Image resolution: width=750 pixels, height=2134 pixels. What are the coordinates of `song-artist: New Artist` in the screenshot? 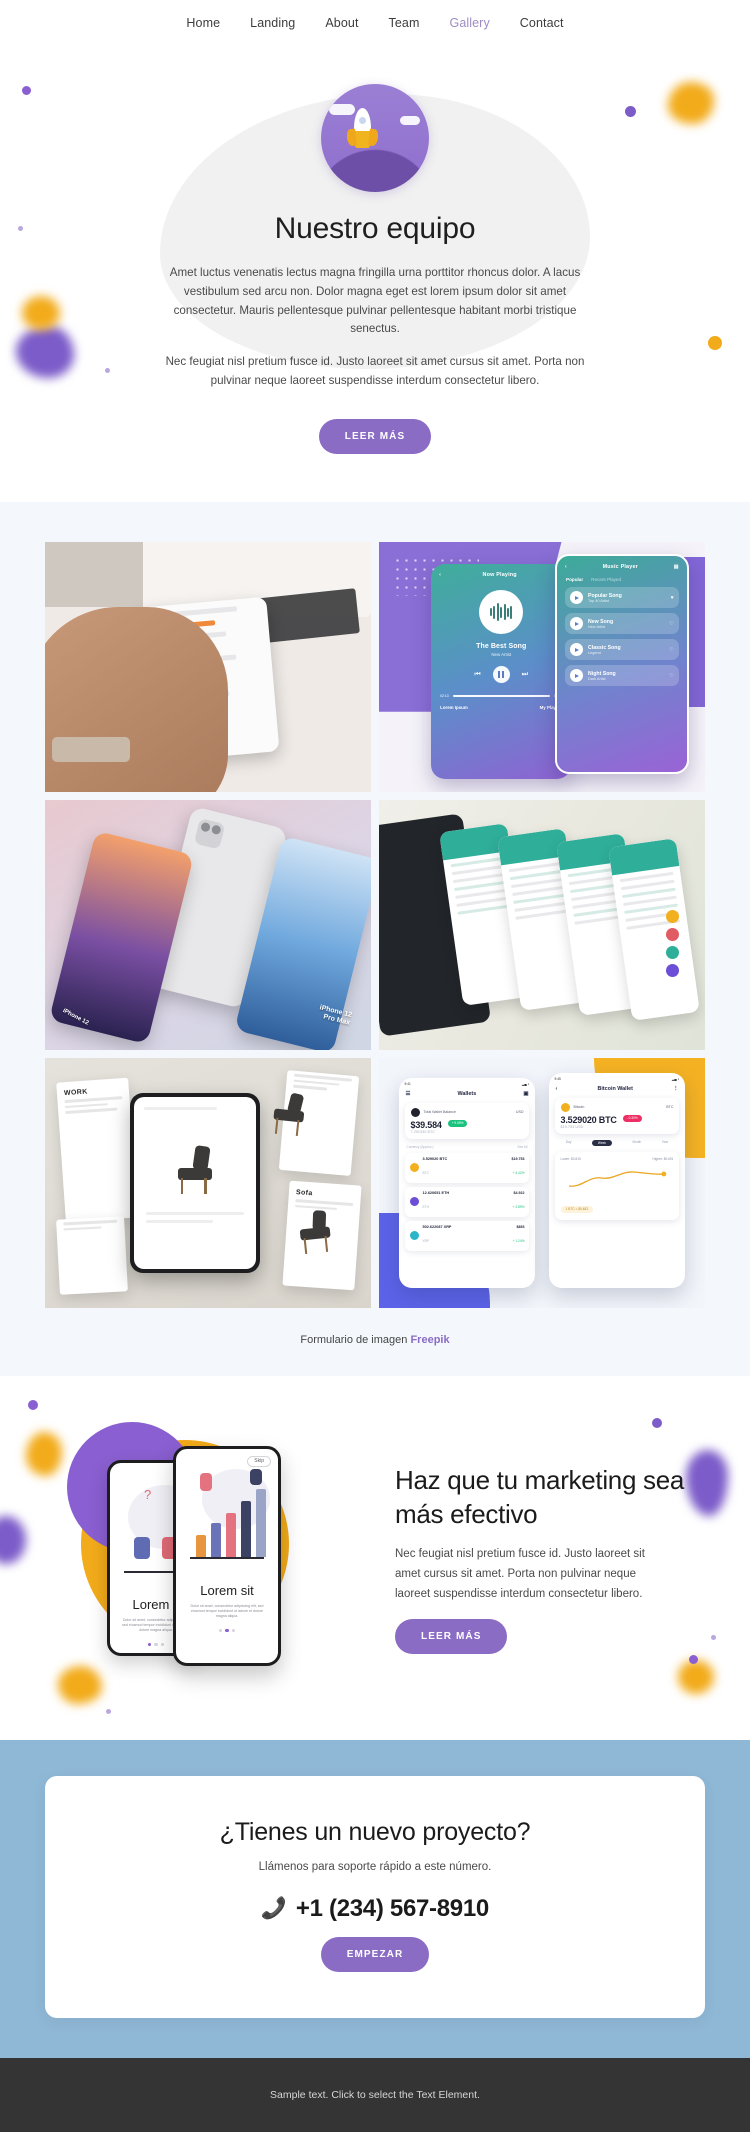 It's located at (501, 655).